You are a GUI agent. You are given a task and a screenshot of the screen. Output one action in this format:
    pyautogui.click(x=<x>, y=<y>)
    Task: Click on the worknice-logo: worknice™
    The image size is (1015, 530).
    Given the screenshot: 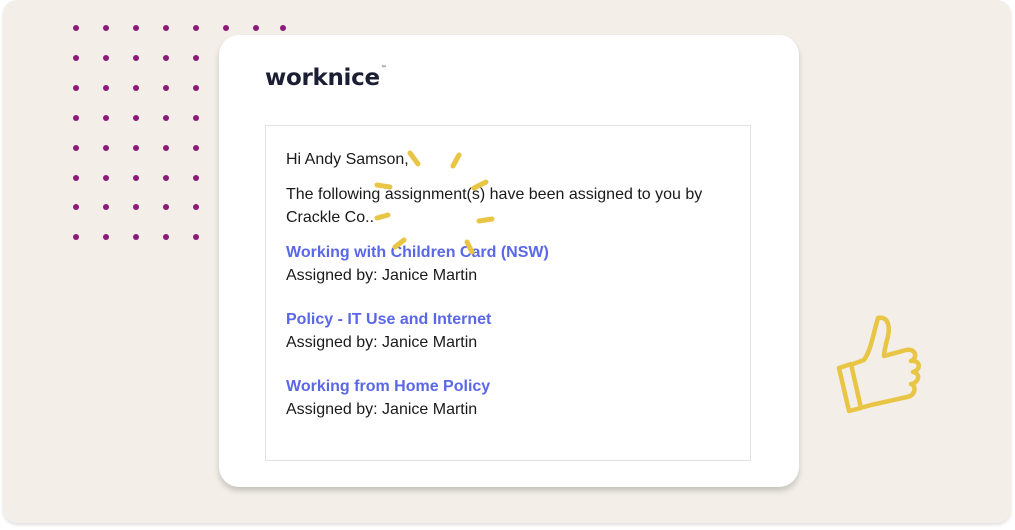 What is the action you would take?
    pyautogui.click(x=326, y=78)
    